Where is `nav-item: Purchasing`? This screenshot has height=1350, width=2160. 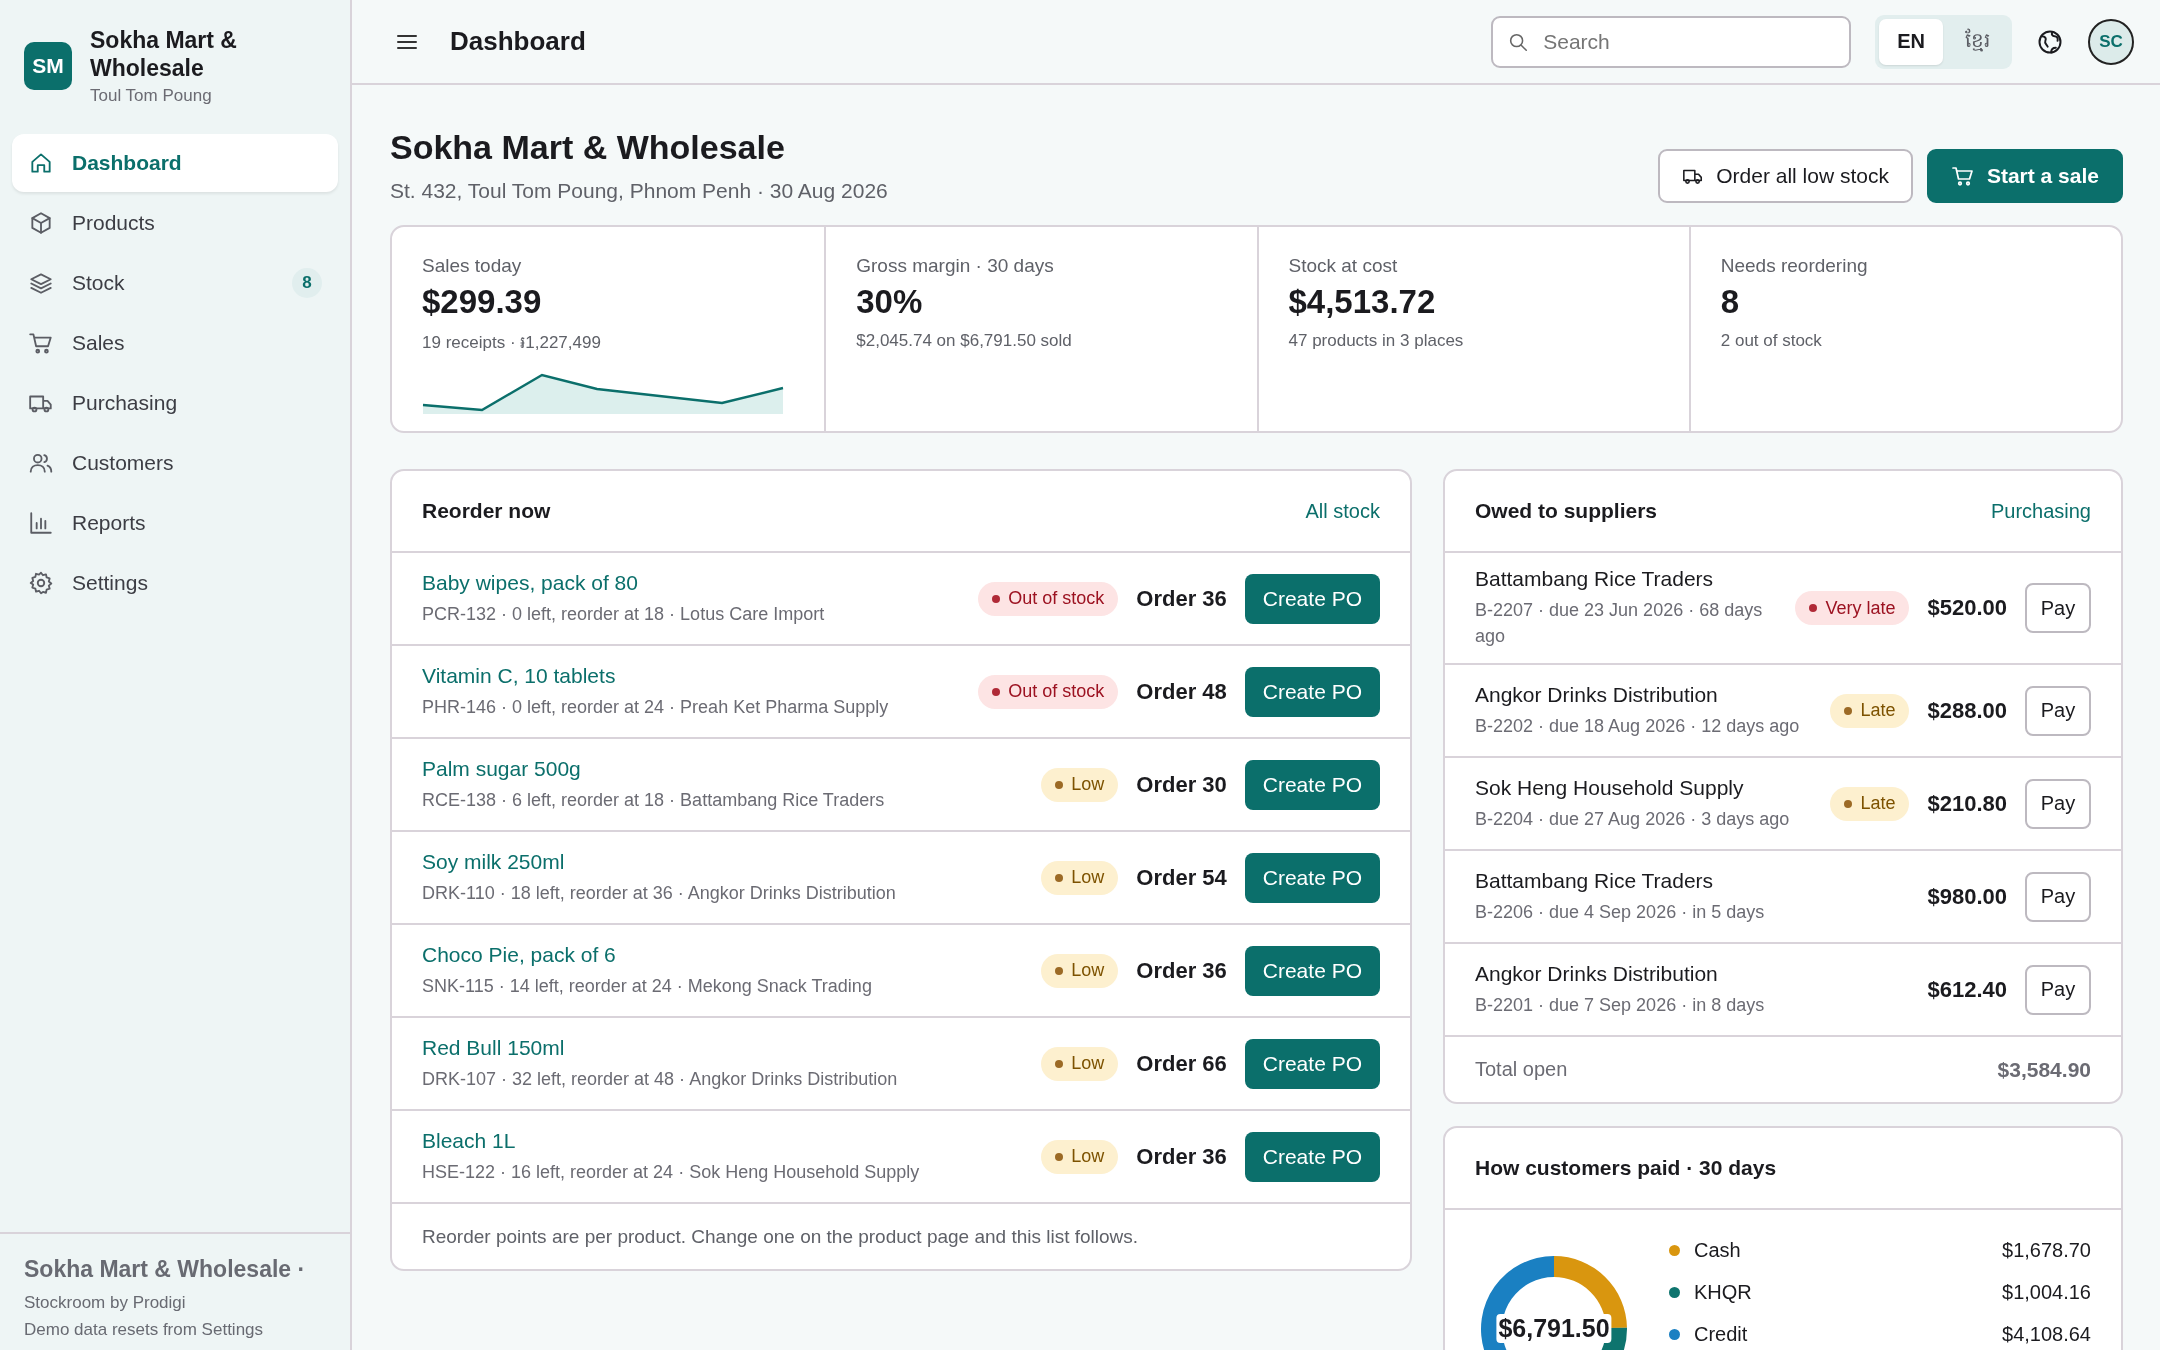
nav-item: Purchasing is located at coordinates (175, 403).